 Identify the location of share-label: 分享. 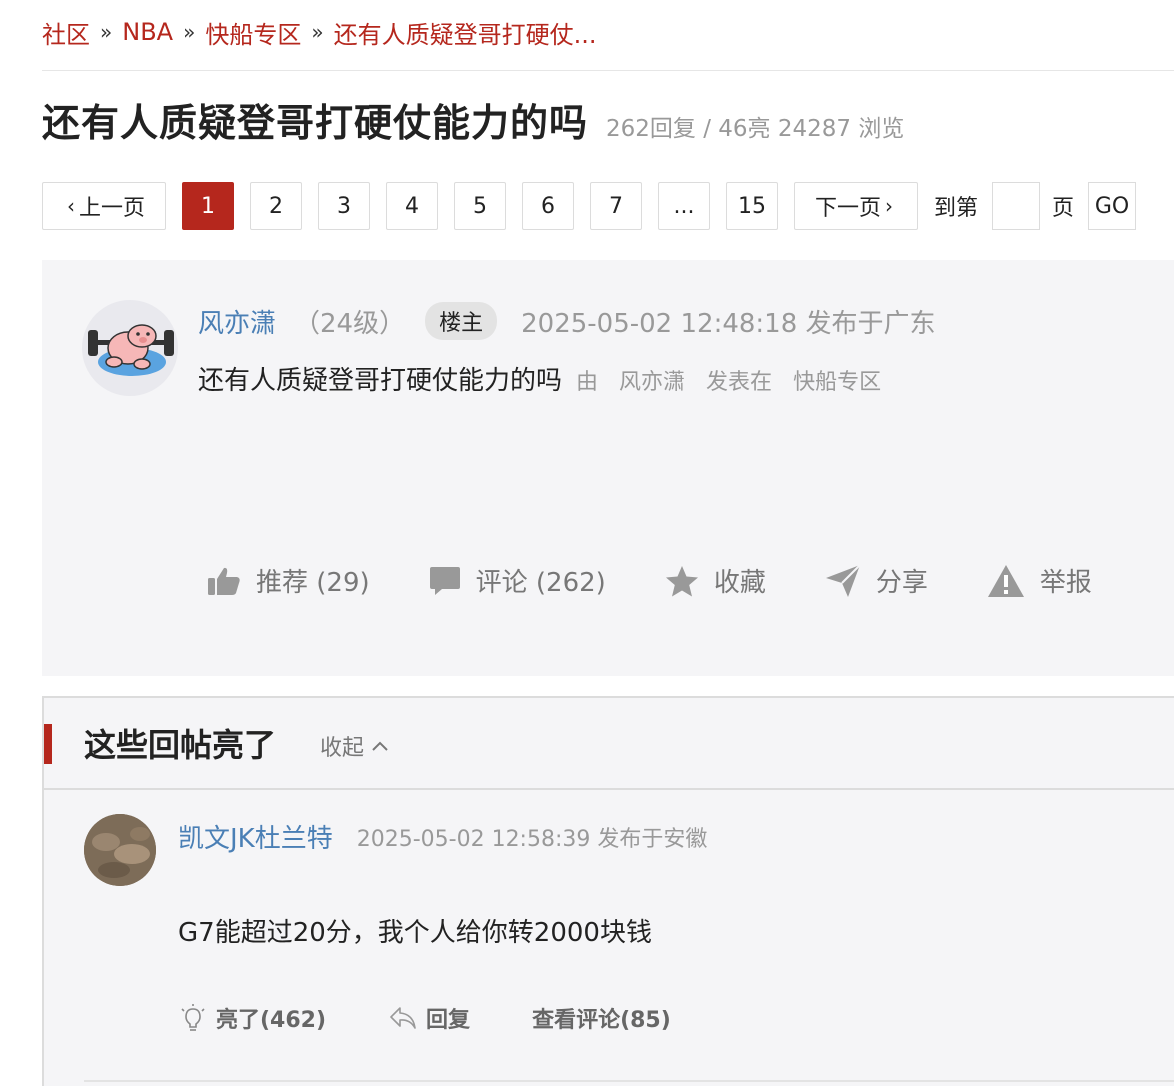
(901, 583).